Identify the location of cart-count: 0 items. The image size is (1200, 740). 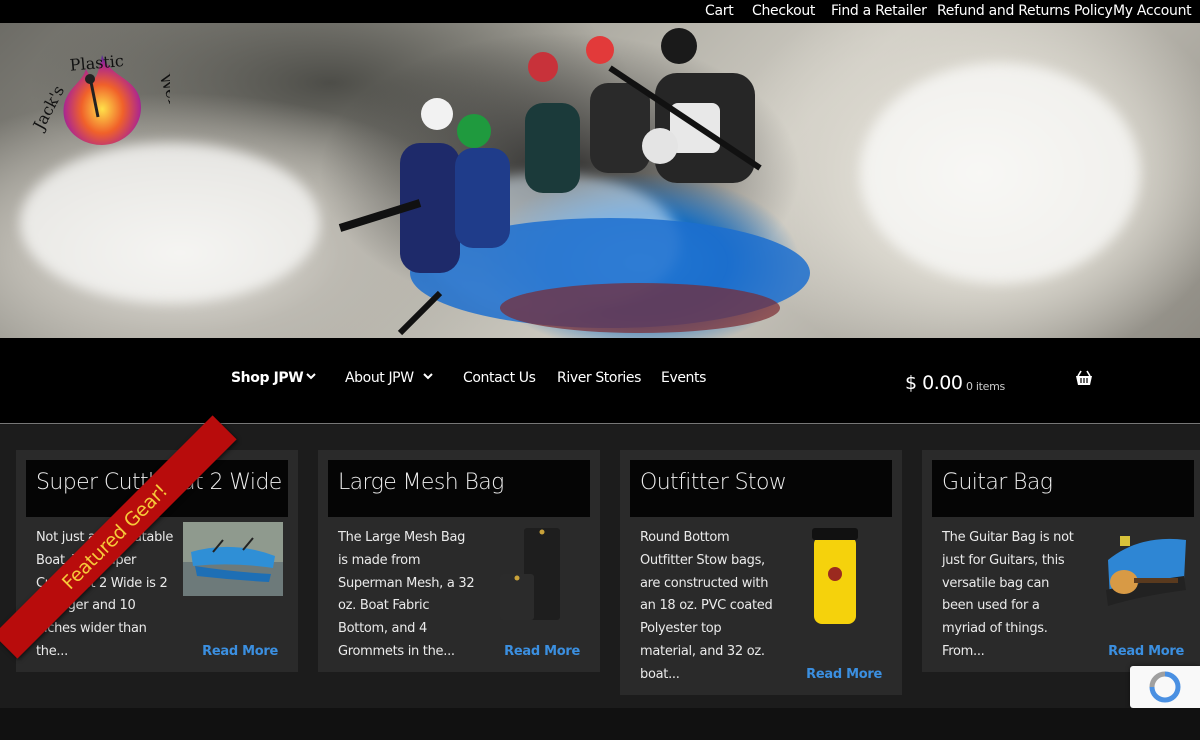
(985, 386).